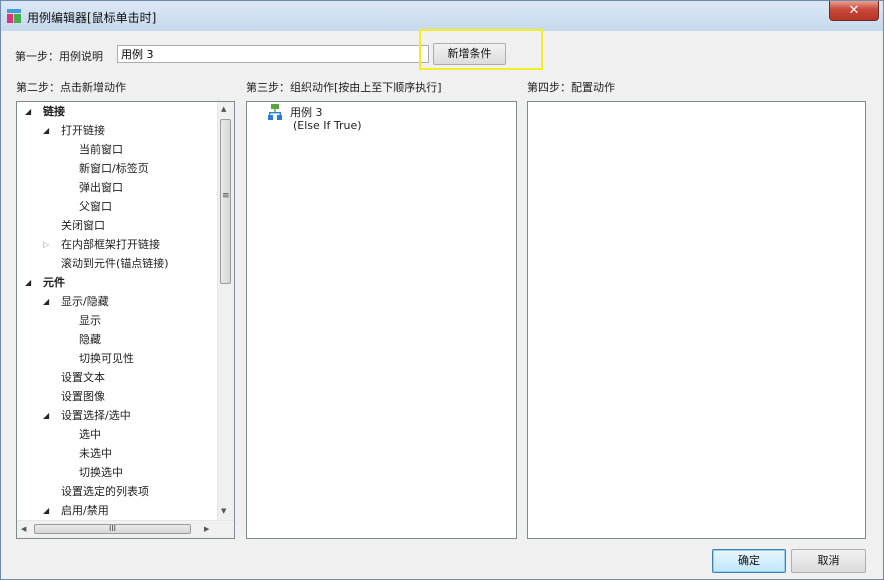  Describe the element at coordinates (83, 225) in the screenshot. I see `tree-item-label: 关闭窗口` at that location.